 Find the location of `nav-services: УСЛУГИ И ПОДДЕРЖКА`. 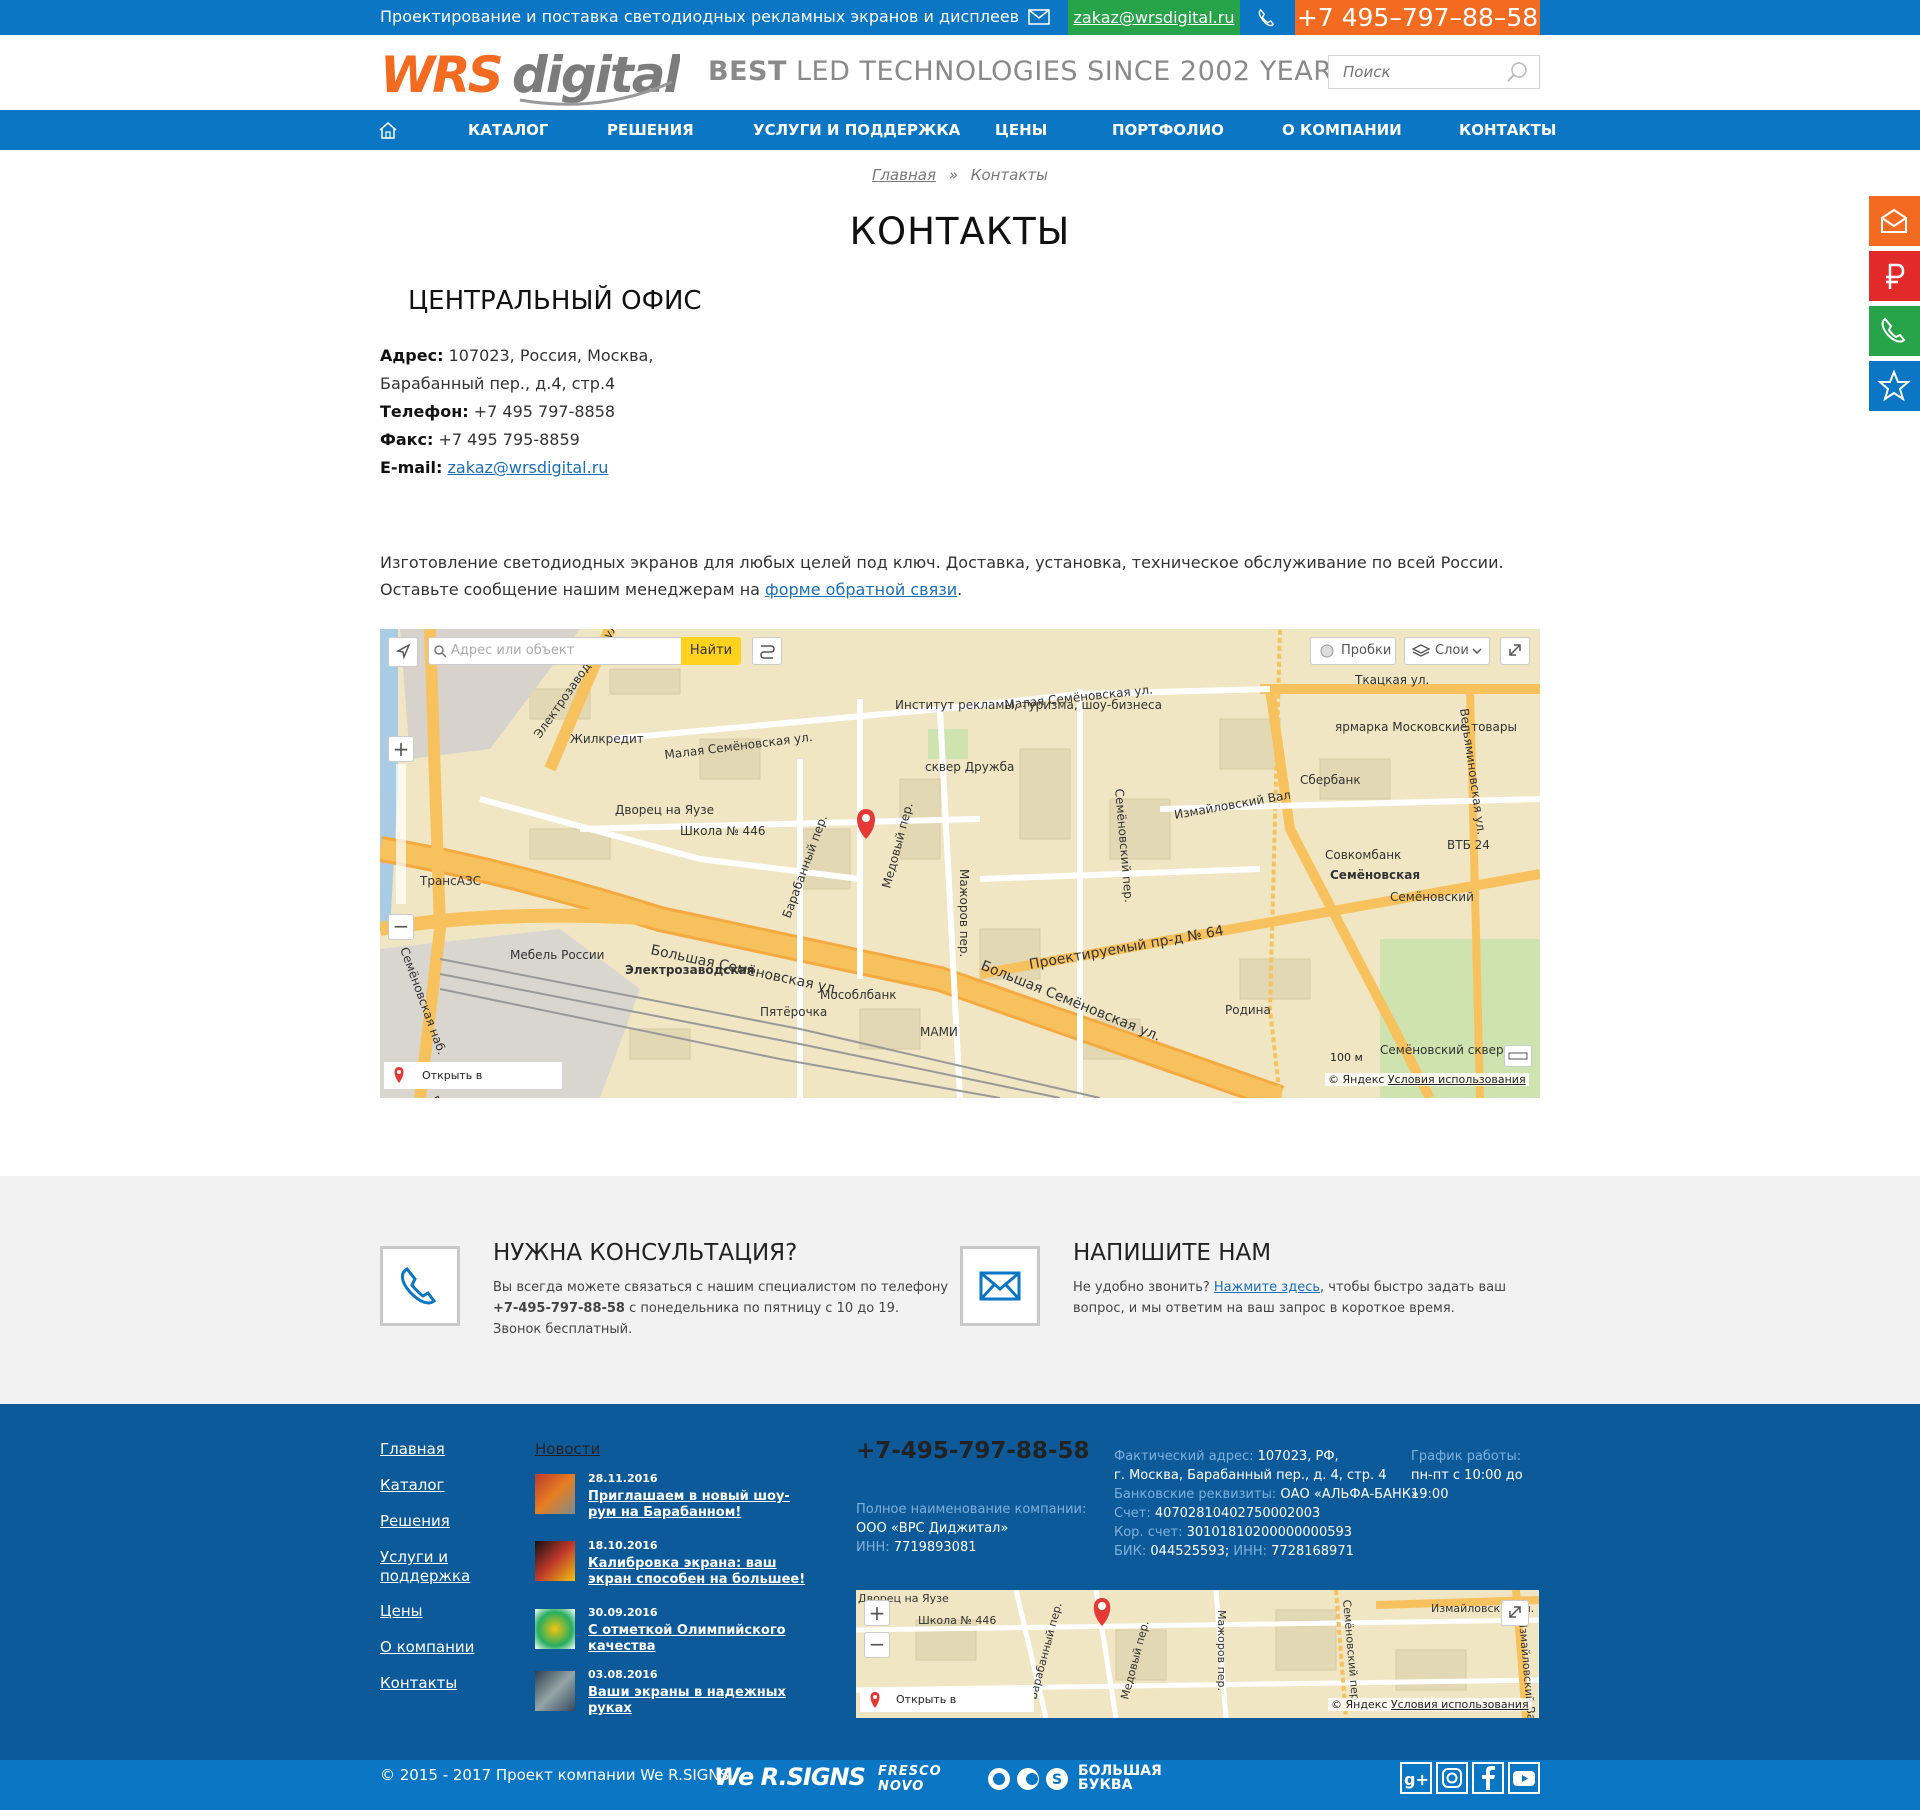

nav-services: УСЛУГИ И ПОДДЕРЖКА is located at coordinates (856, 130).